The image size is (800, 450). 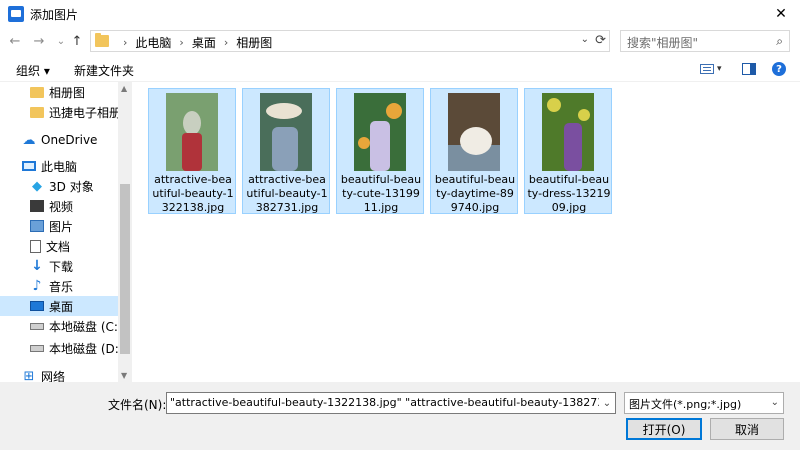 I want to click on drive-icon, so click(x=37, y=348).